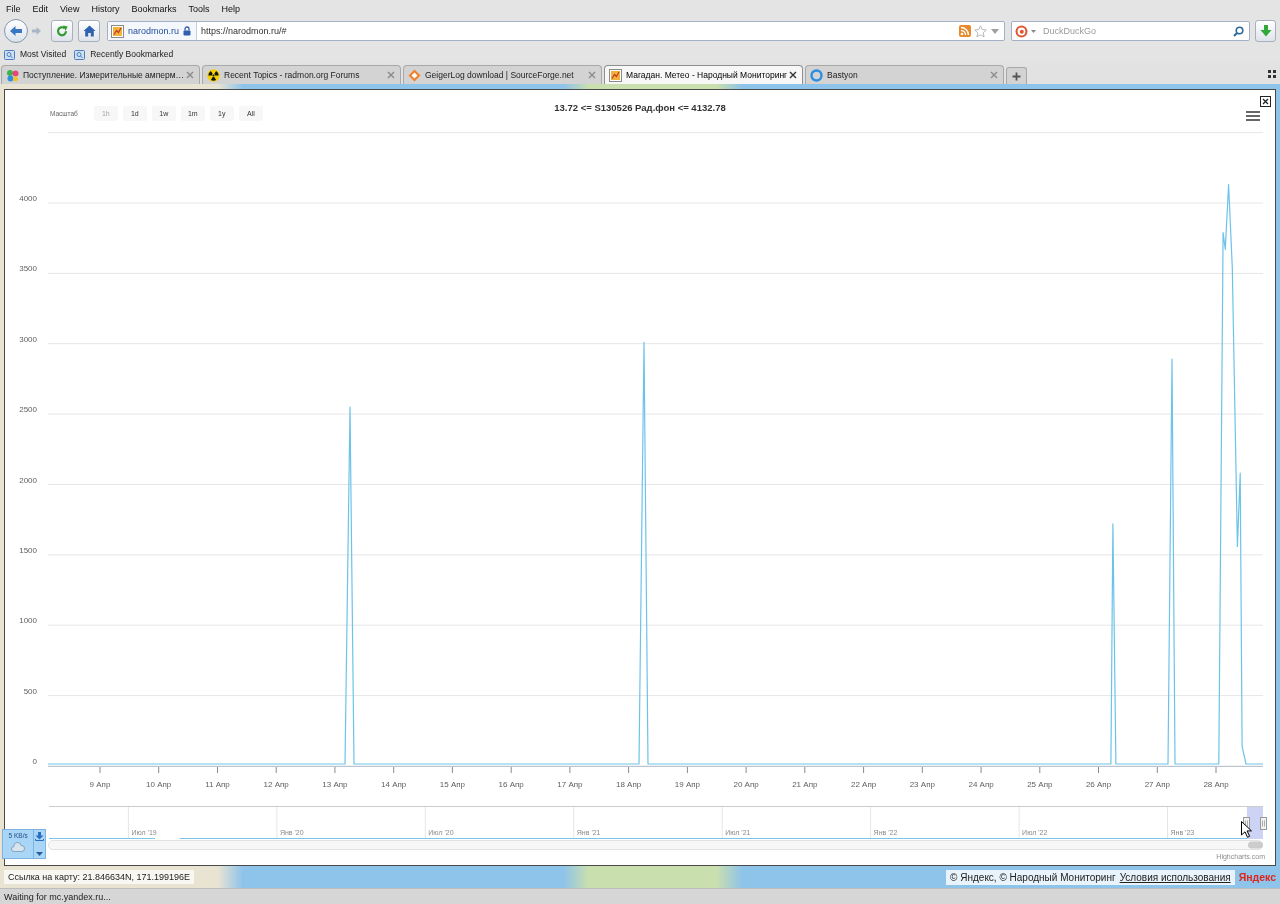  I want to click on plus-icon, so click(1016, 76).